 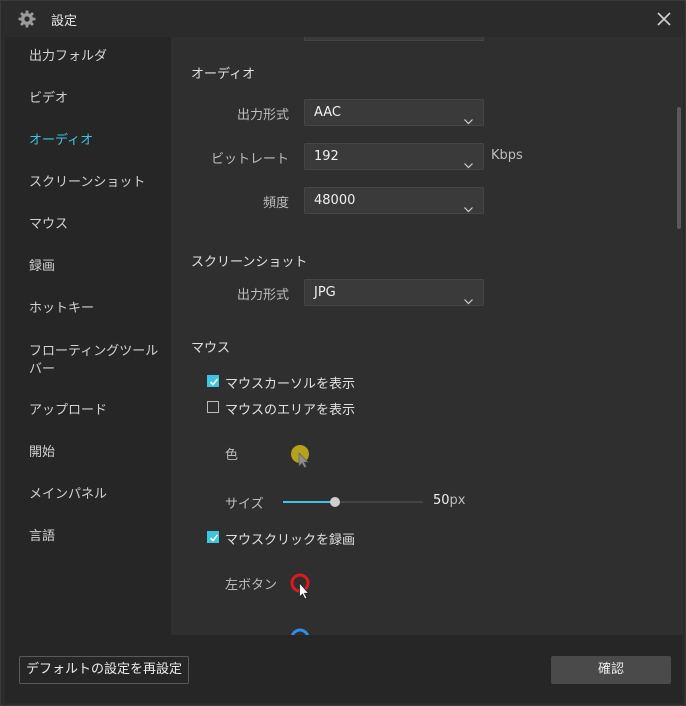 I want to click on frequency-value: 48000, so click(x=335, y=200).